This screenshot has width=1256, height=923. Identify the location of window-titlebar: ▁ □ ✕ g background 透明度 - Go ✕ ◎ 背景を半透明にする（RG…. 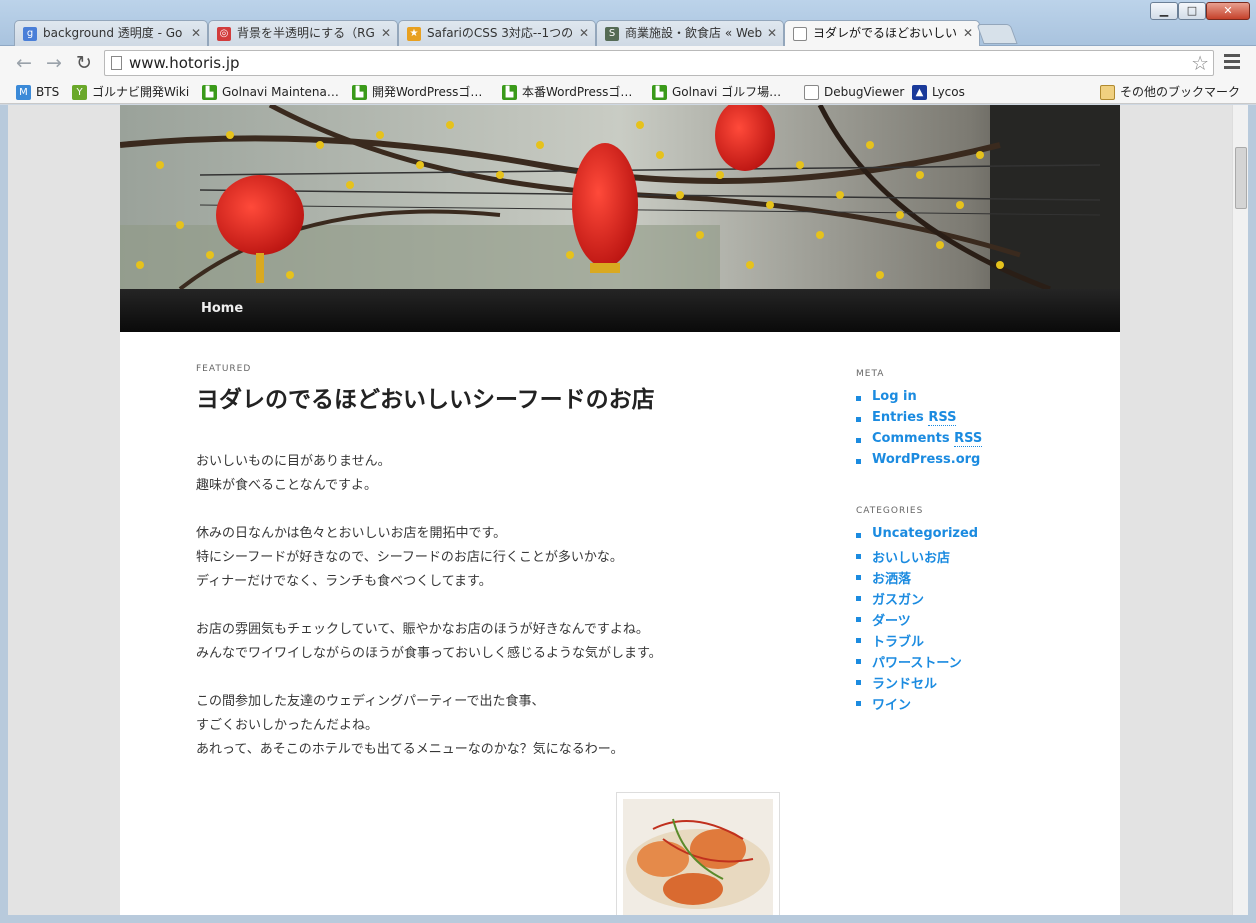
(628, 23).